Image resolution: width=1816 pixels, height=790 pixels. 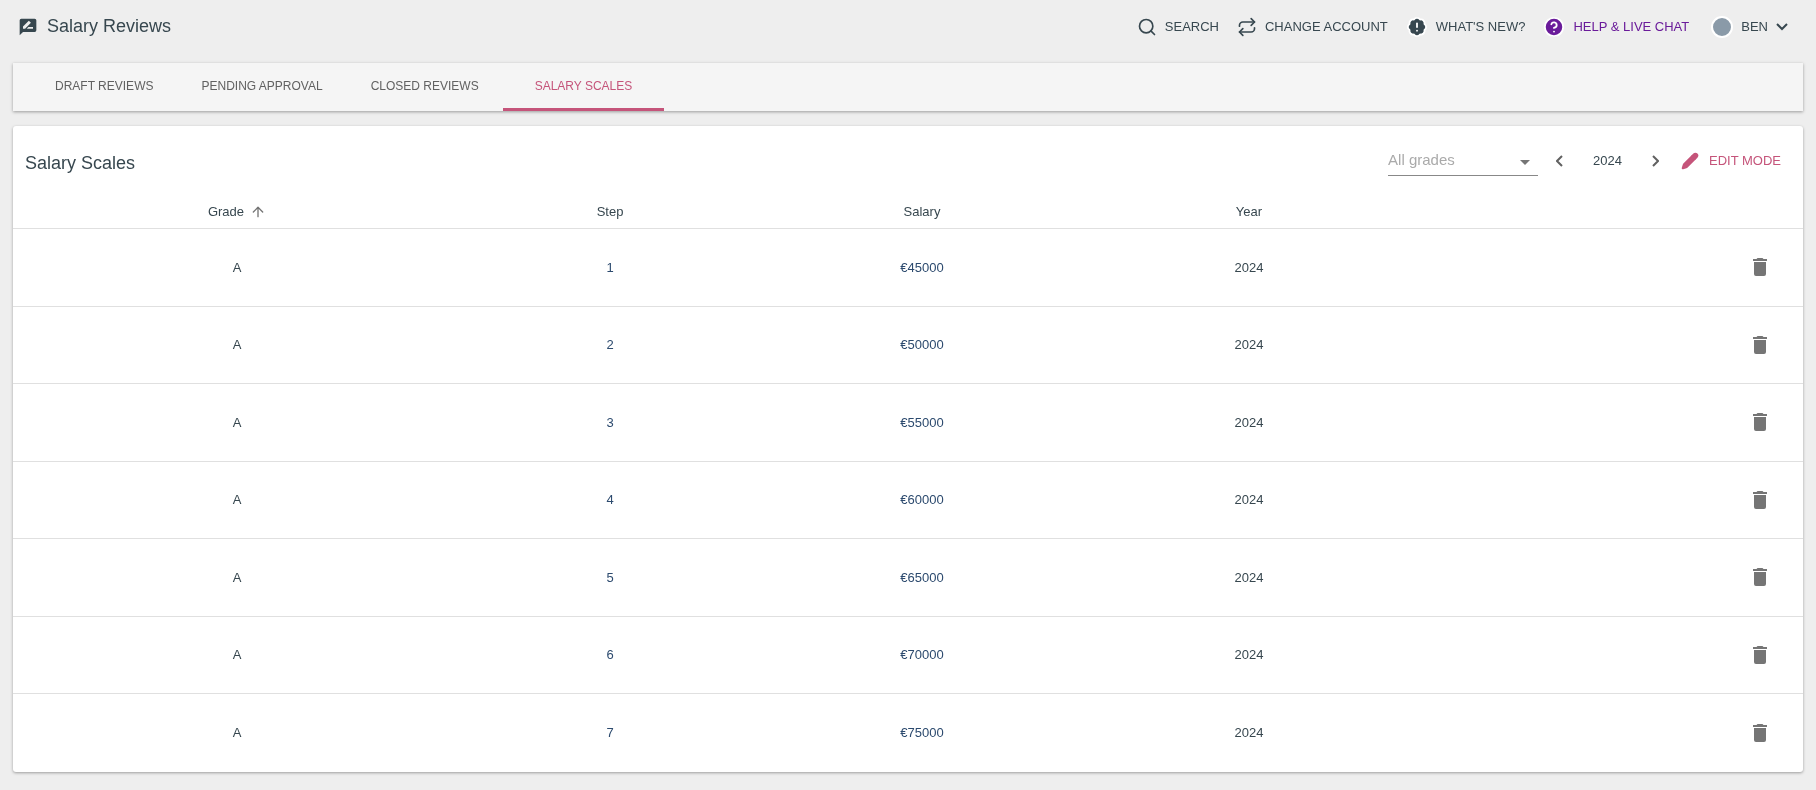 What do you see at coordinates (104, 87) in the screenshot?
I see `tab: DRAFT REVIEWS` at bounding box center [104, 87].